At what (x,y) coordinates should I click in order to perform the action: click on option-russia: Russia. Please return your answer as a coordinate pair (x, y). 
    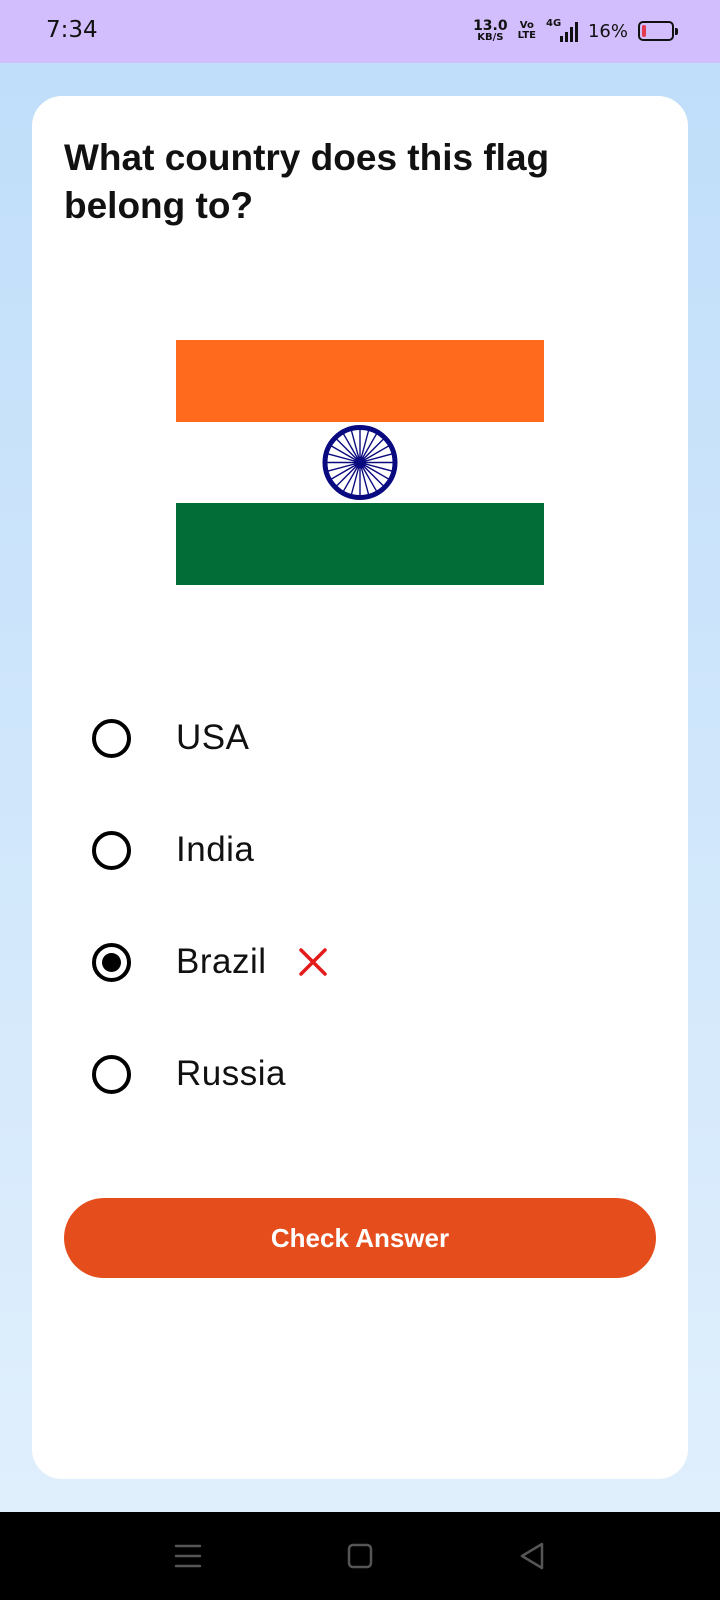
    Looking at the image, I should click on (360, 1074).